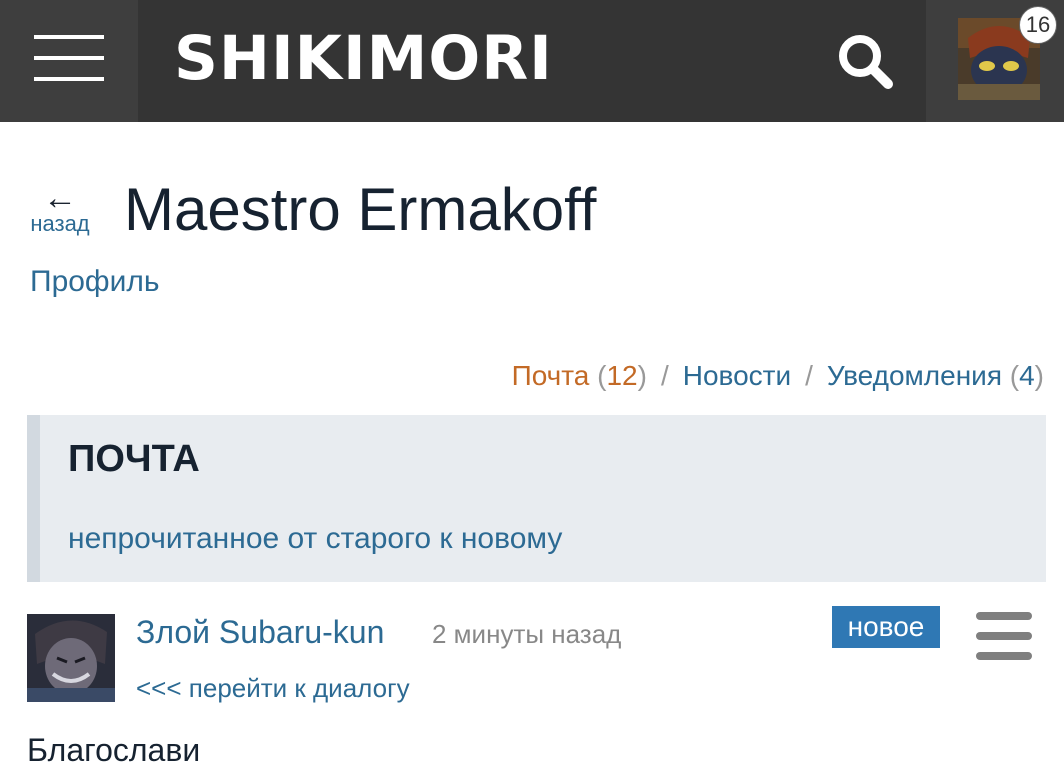 This screenshot has width=1064, height=784. I want to click on message-body: Благослави, so click(114, 750).